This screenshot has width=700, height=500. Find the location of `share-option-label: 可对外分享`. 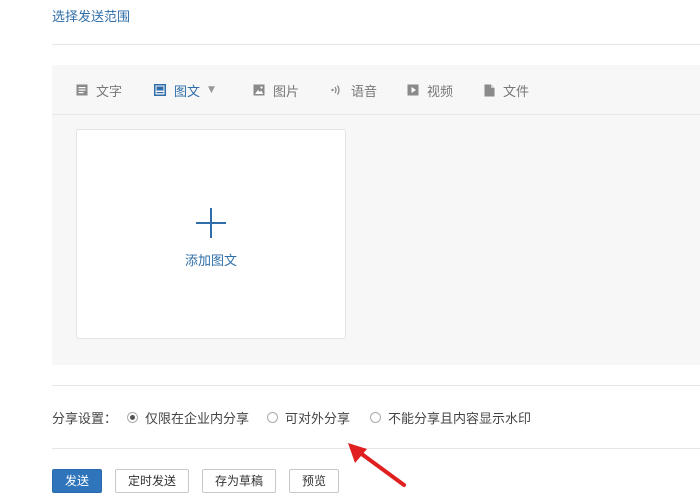

share-option-label: 可对外分享 is located at coordinates (318, 419).